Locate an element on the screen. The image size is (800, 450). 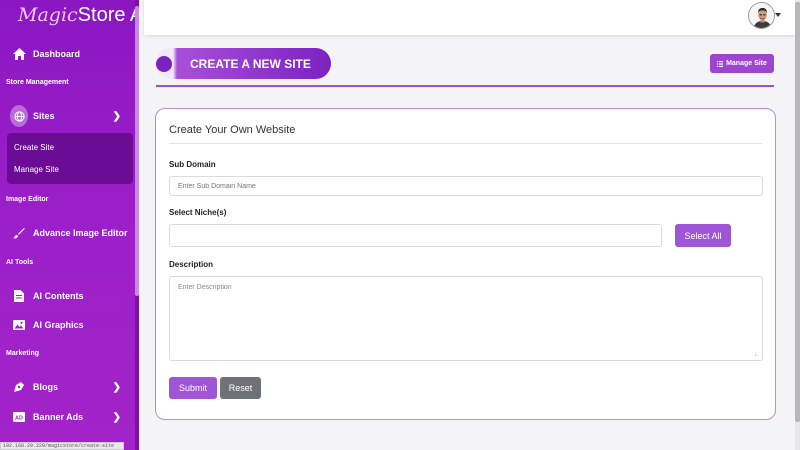
sidebar-item-banner-ads: AD Banner Ads ❯ is located at coordinates (67, 417).